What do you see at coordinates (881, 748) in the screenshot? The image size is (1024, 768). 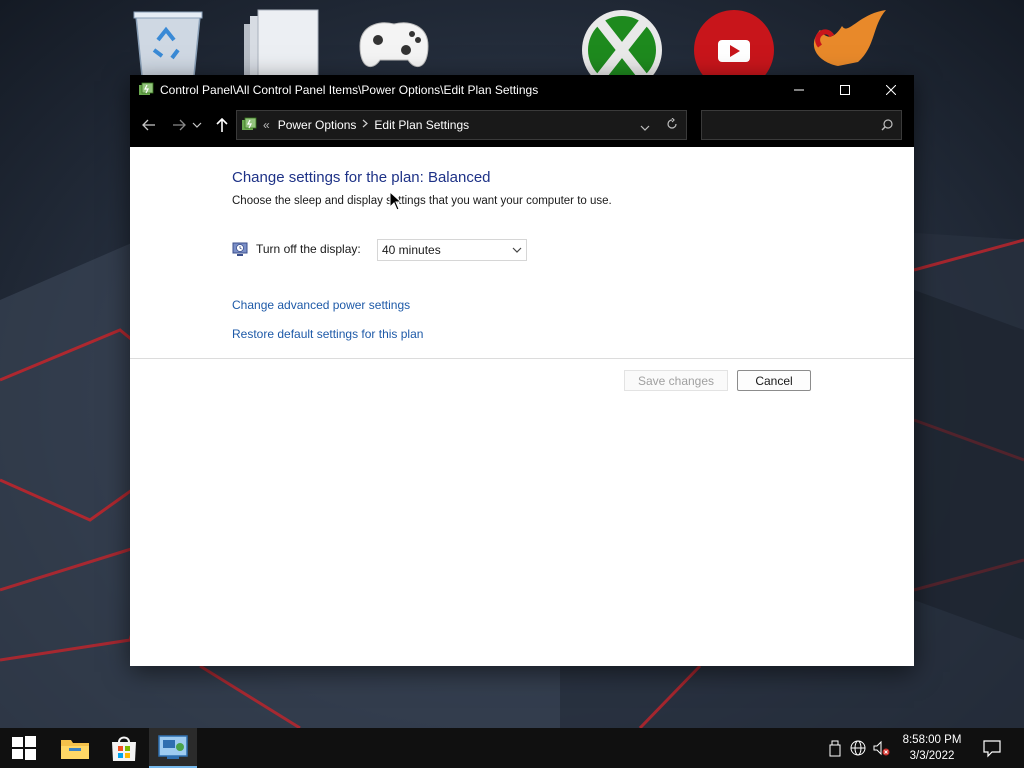 I see `volume-muted-icon` at bounding box center [881, 748].